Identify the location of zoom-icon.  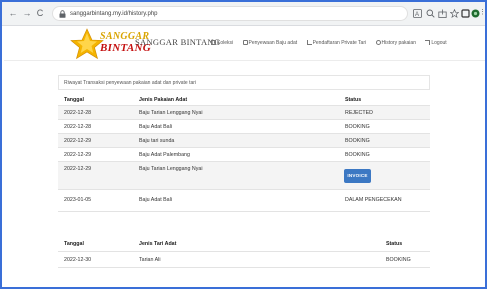
(430, 13).